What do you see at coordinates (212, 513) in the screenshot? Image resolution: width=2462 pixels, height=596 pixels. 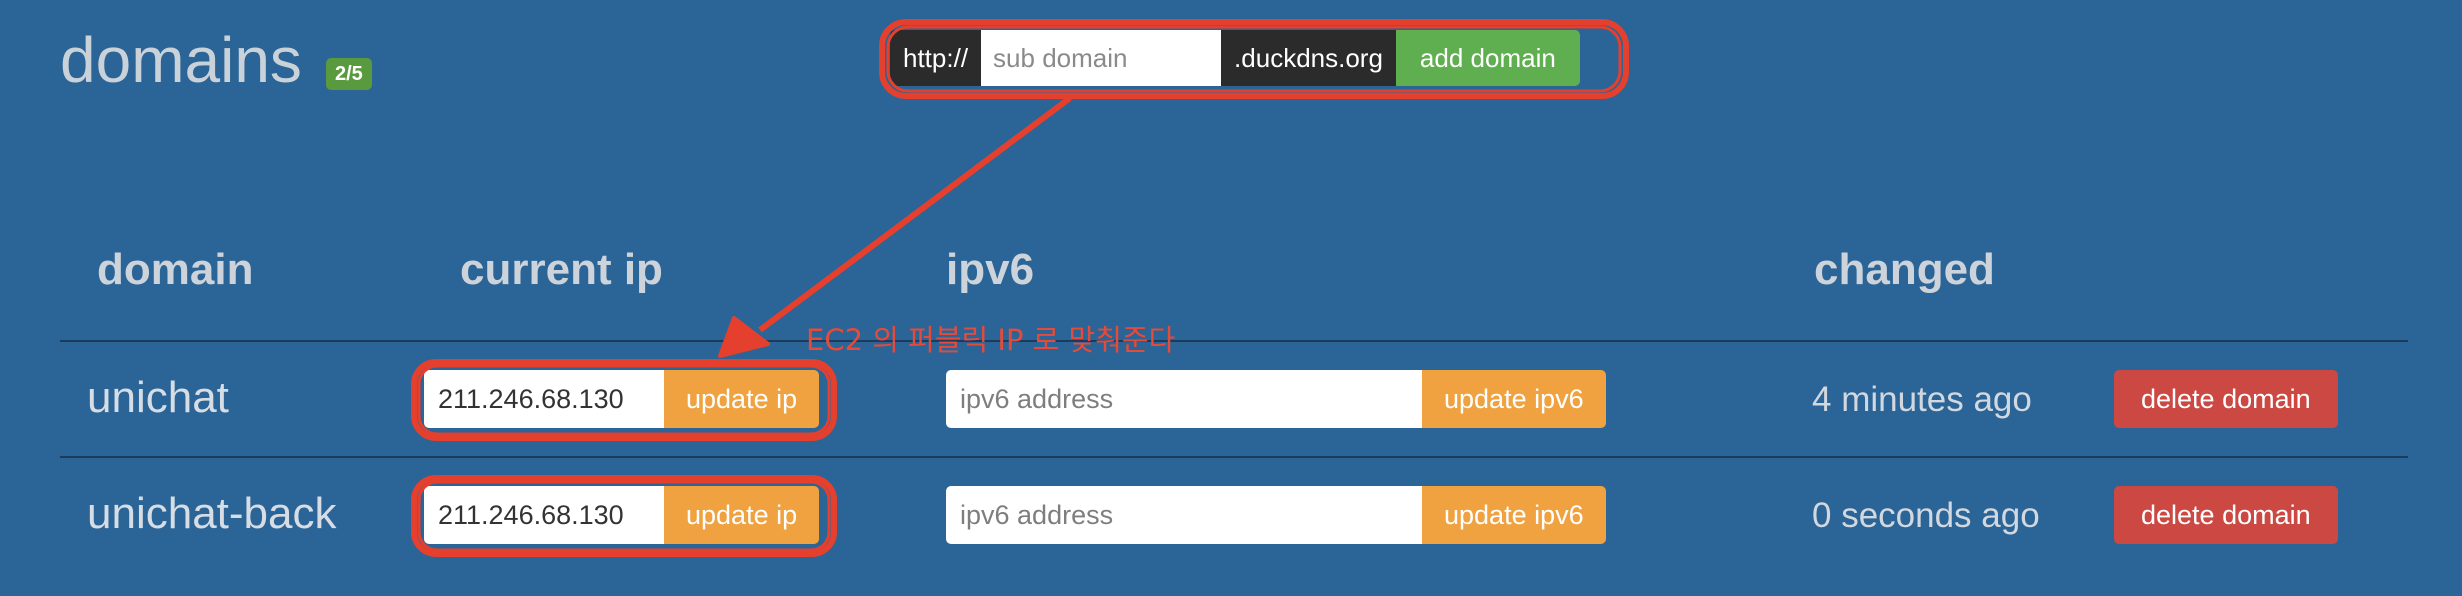 I see `domain-name: unichat-back` at bounding box center [212, 513].